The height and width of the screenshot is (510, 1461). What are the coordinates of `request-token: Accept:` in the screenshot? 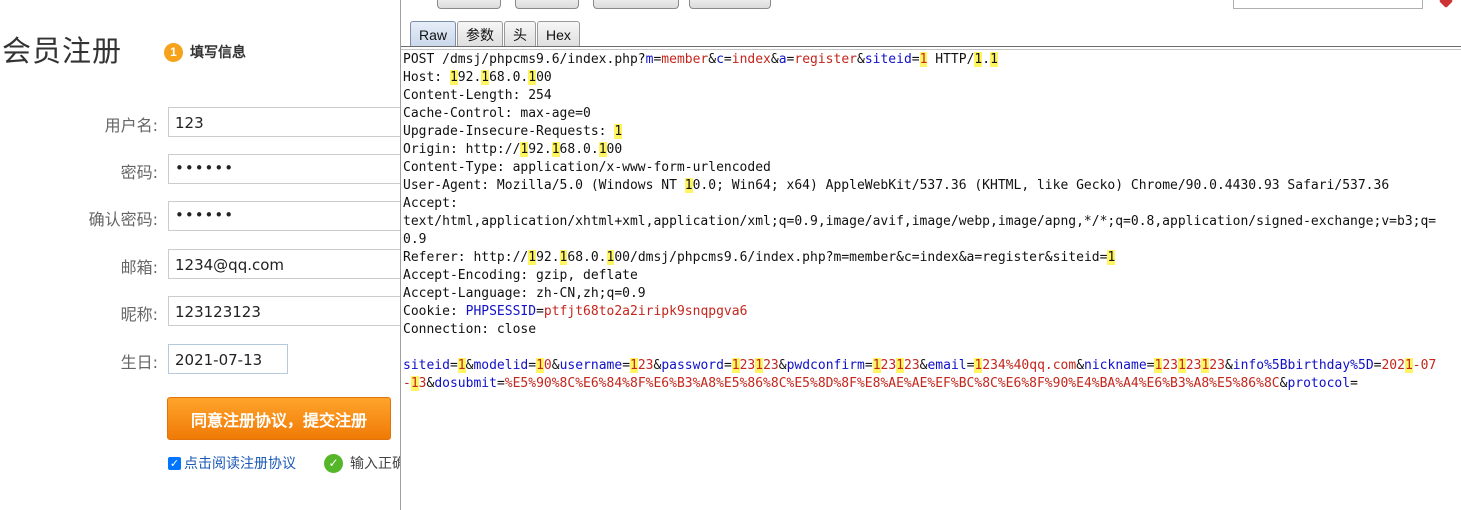 It's located at (430, 203).